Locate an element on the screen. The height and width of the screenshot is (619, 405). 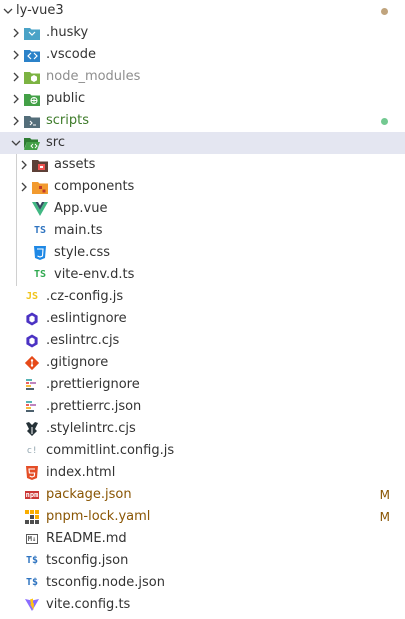
folder-label: assets is located at coordinates (75, 164).